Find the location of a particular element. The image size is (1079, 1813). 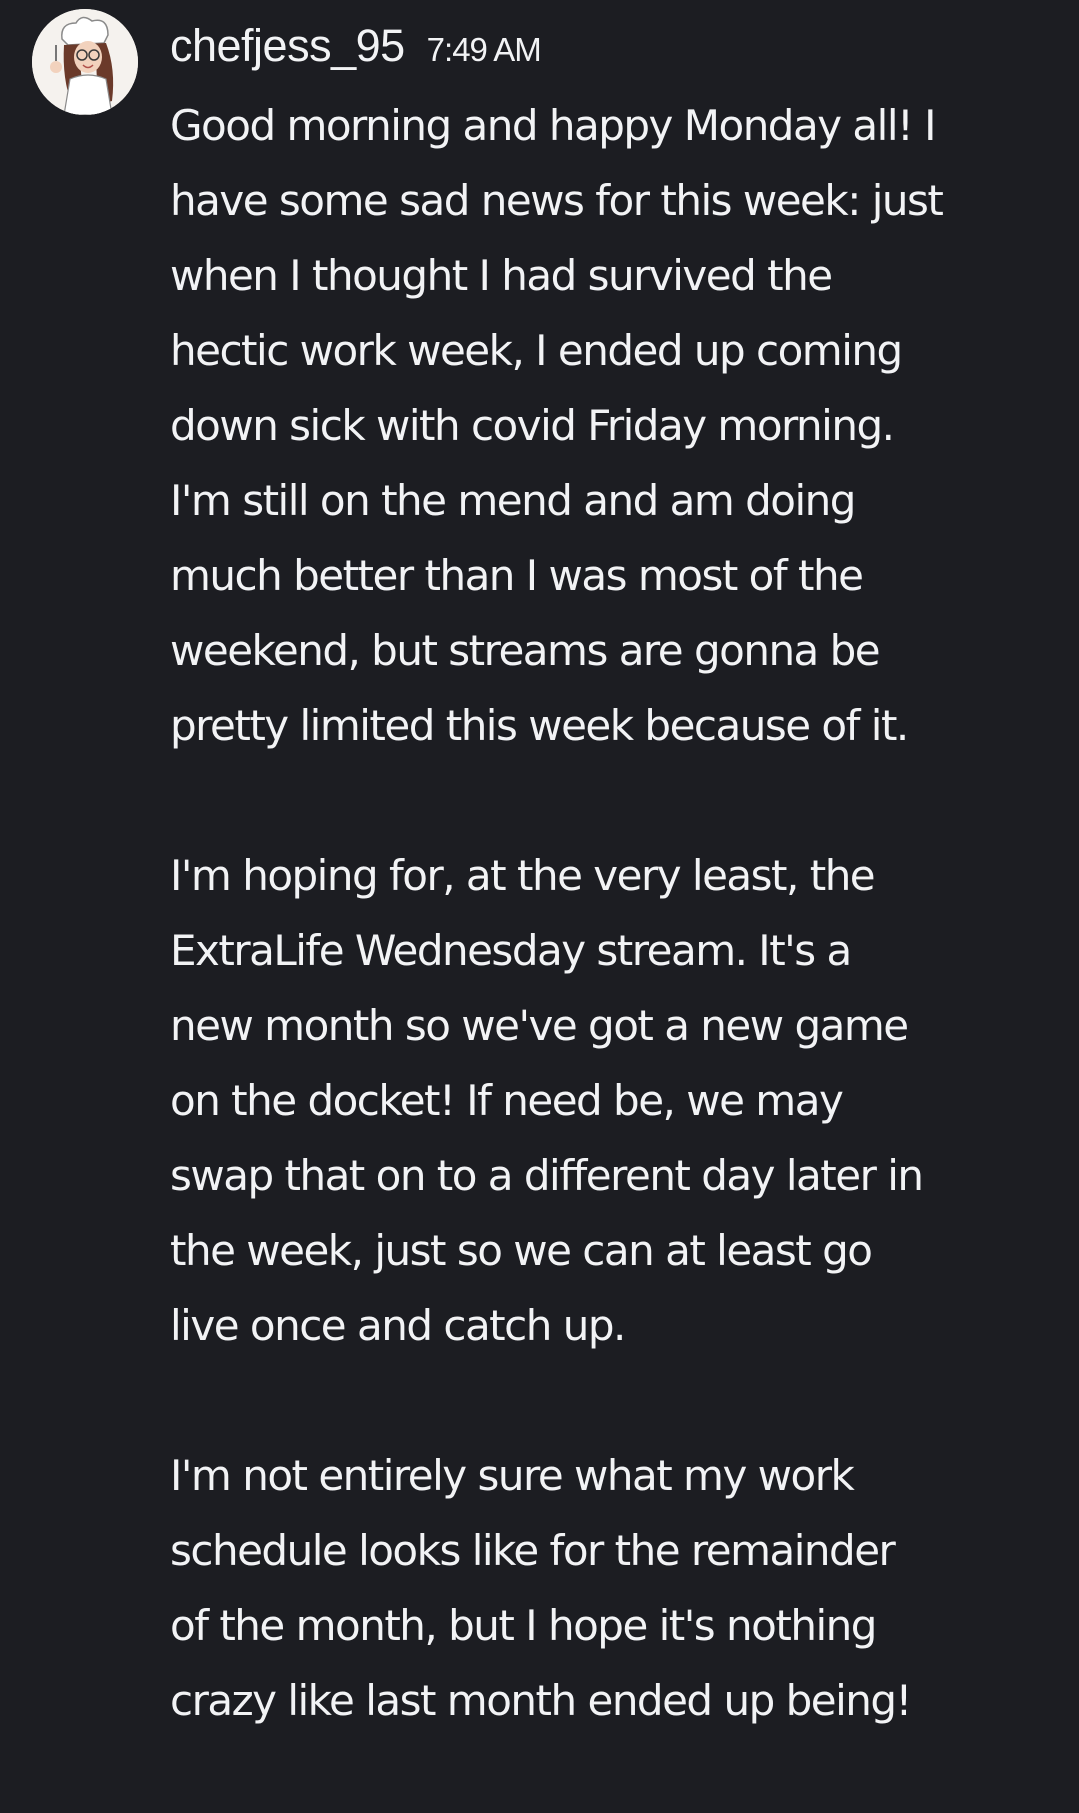

message-text-line: on the docket! If need be, we may is located at coordinates (507, 1100).